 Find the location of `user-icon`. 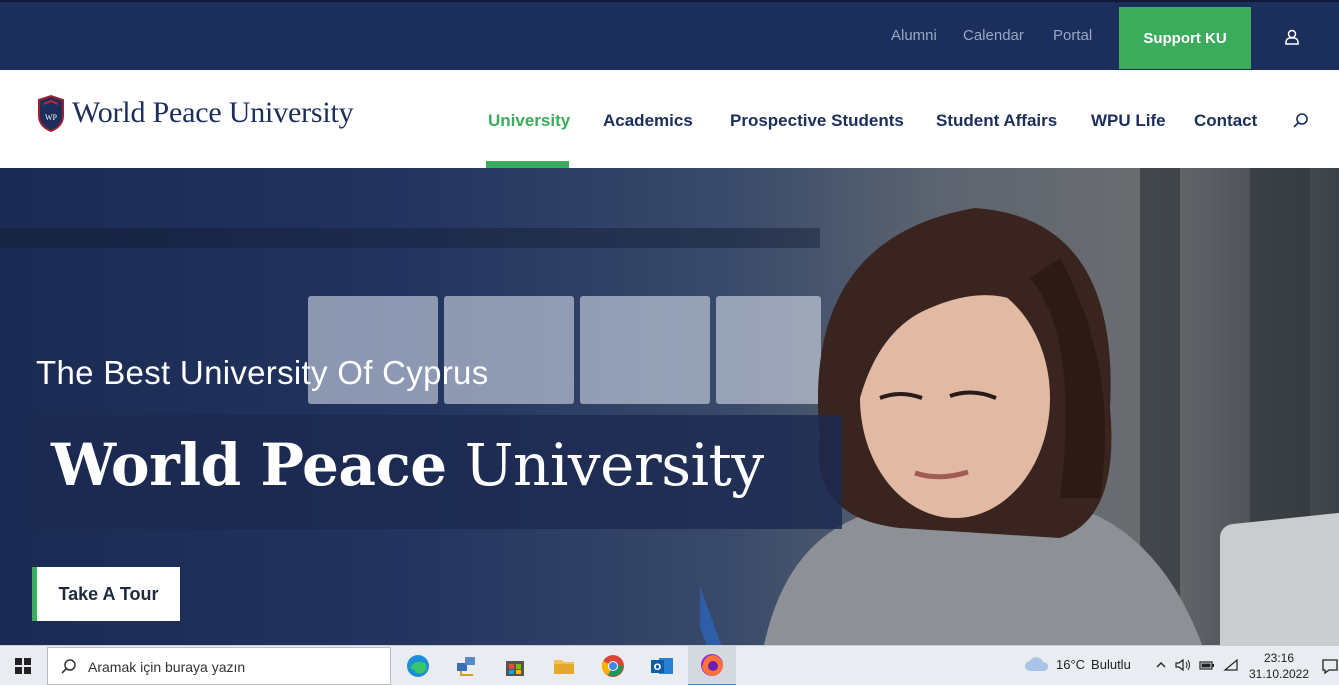

user-icon is located at coordinates (1292, 37).